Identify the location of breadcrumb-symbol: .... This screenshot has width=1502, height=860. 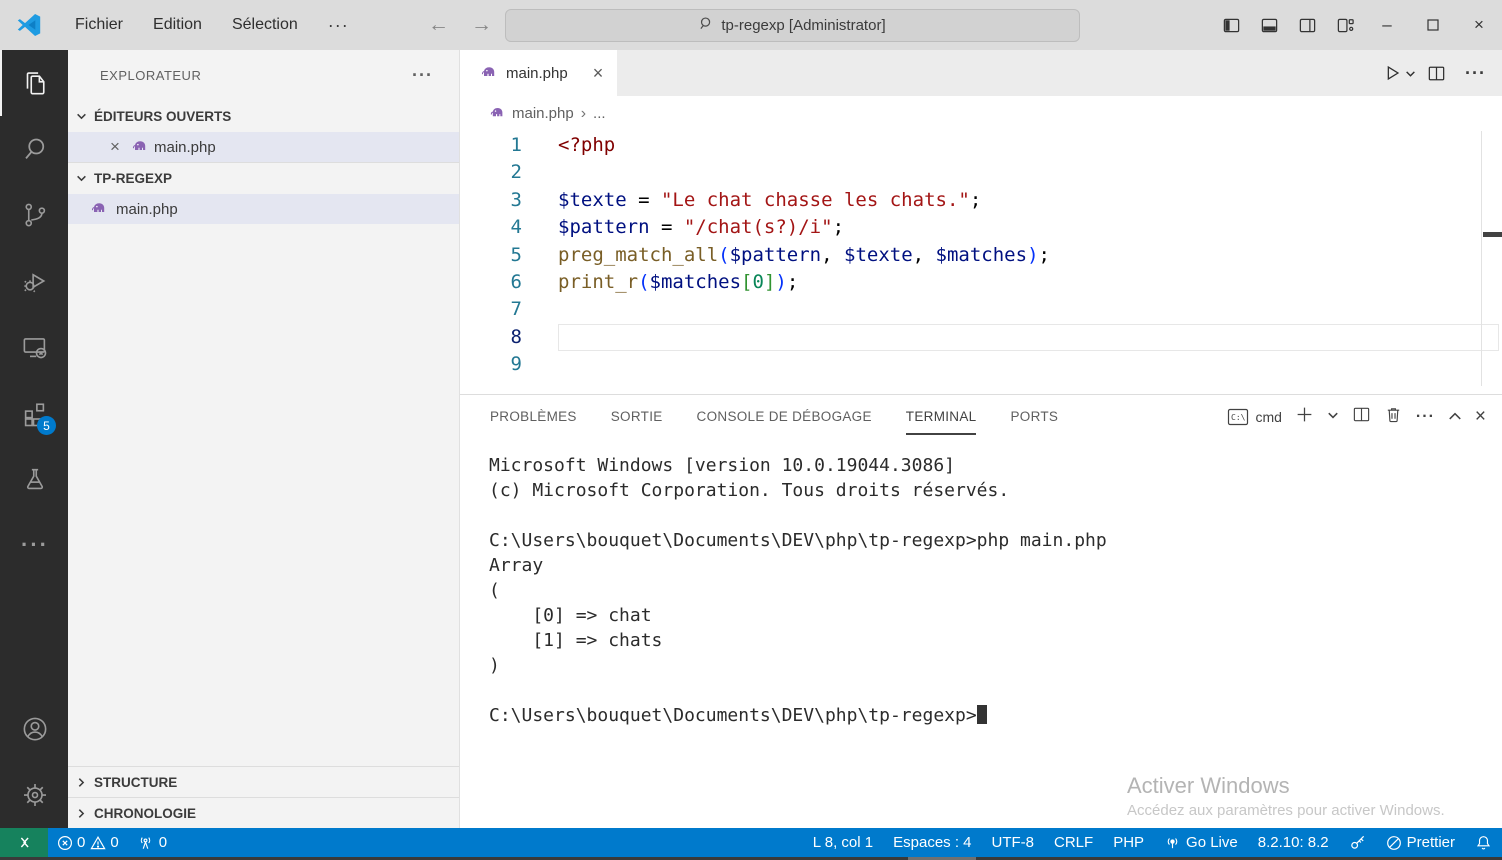
(599, 113).